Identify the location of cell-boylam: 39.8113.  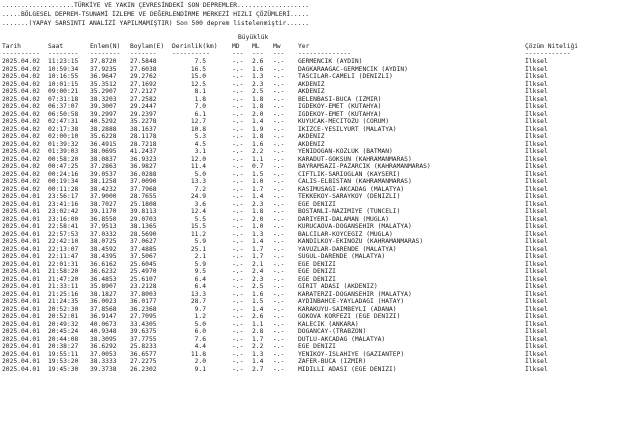
(143, 211).